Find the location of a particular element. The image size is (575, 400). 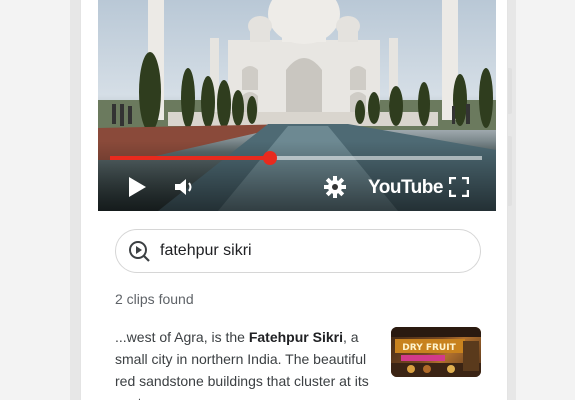

video-scrubber-handle is located at coordinates (270, 158).